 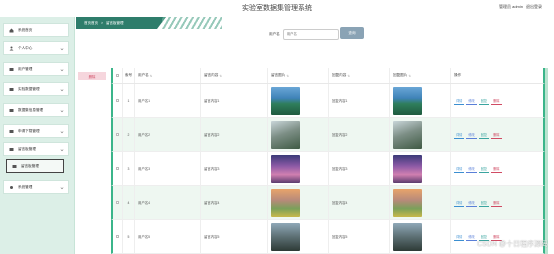 What do you see at coordinates (359, 75) in the screenshot?
I see `column-header-reply: 回复内容 ⇅` at bounding box center [359, 75].